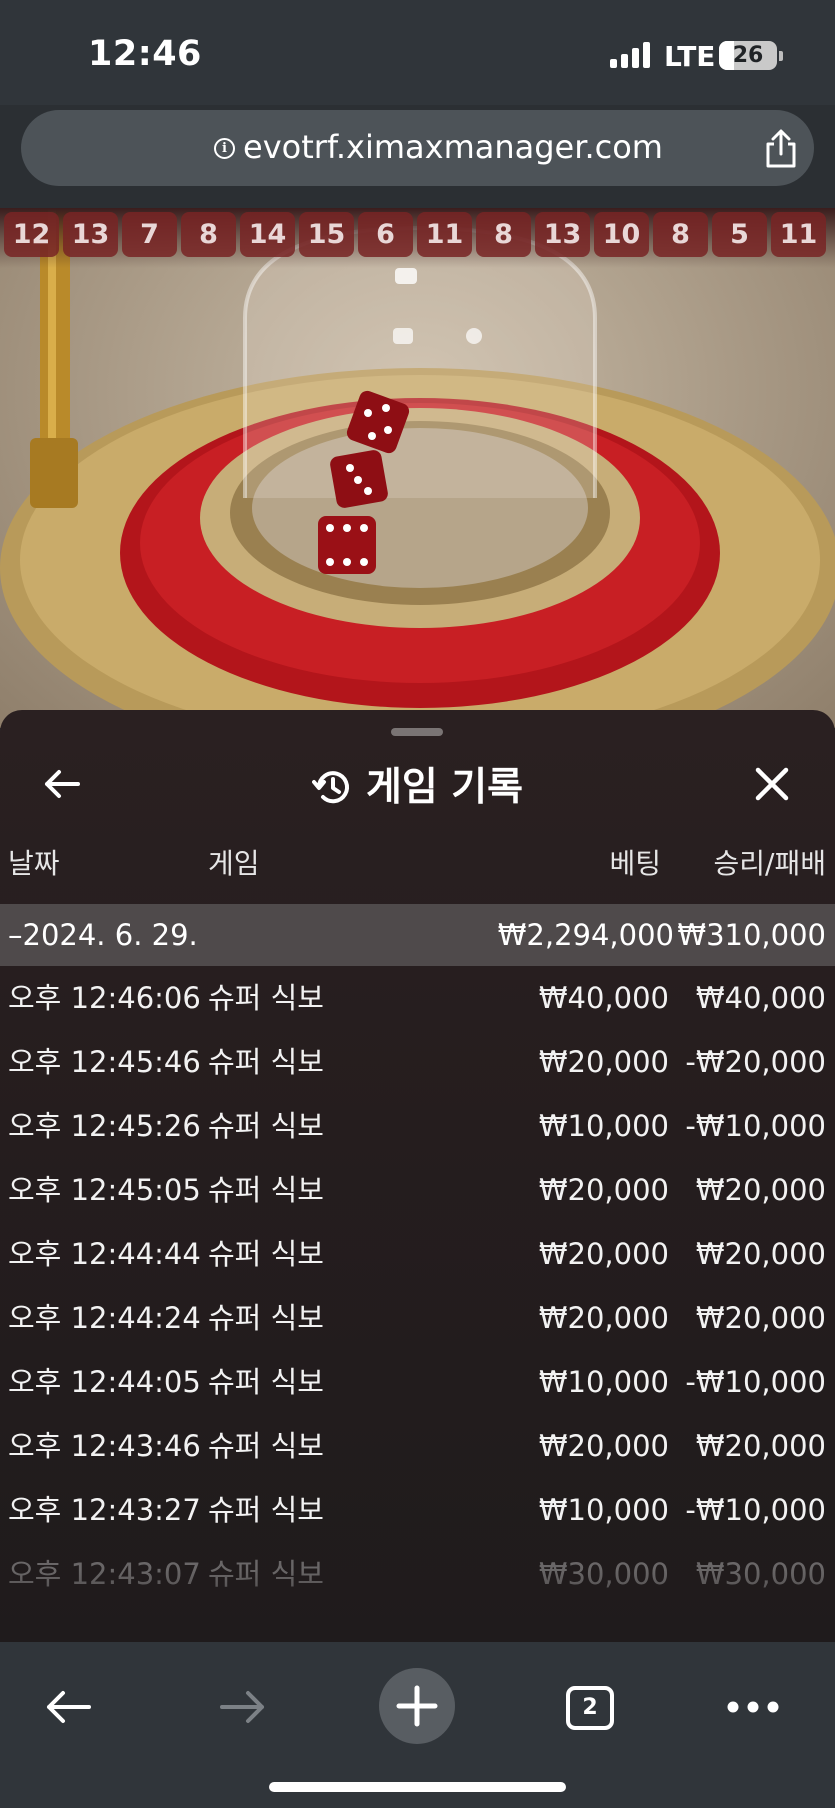 The image size is (835, 1808). I want to click on new-tab-button, so click(417, 1706).